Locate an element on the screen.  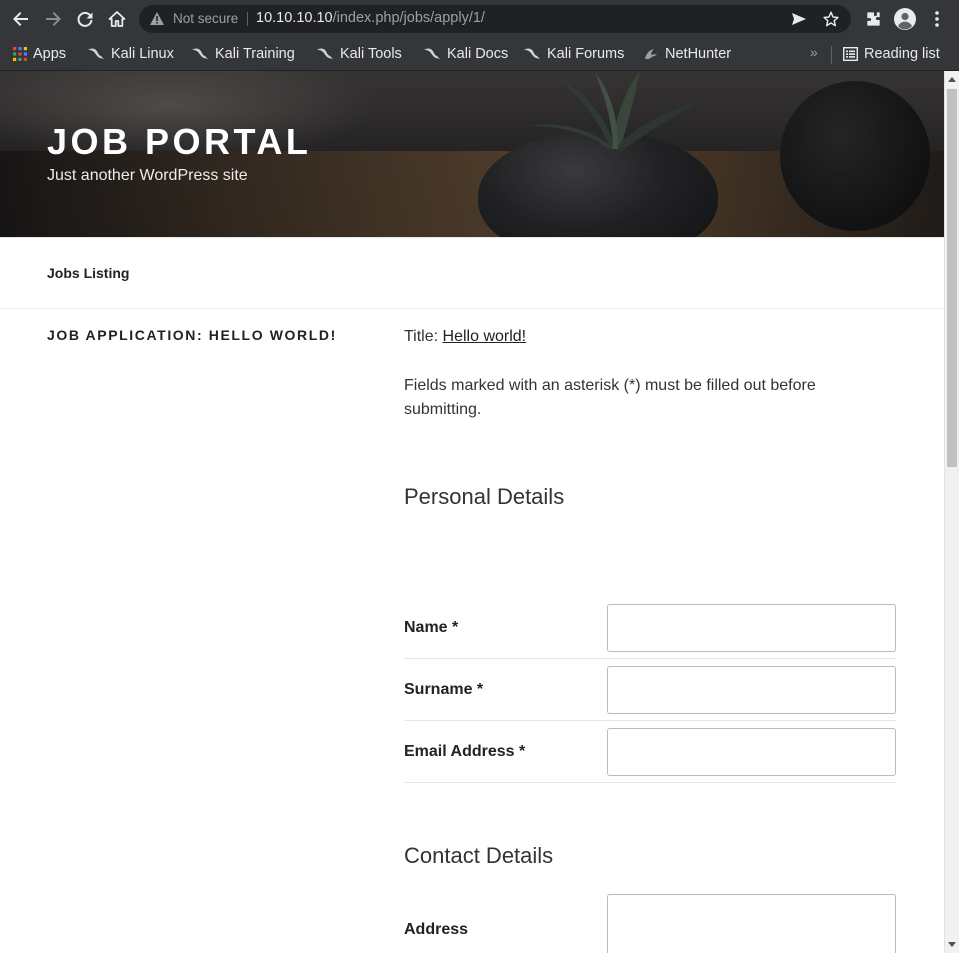
bookmark-kali-tools: Kali Tools is located at coordinates (359, 54).